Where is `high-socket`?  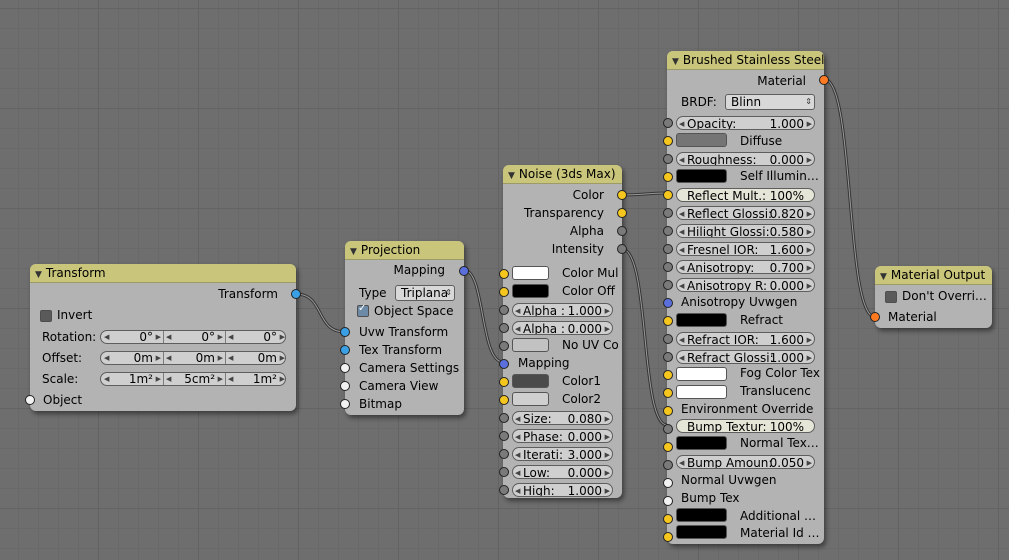
high-socket is located at coordinates (504, 490).